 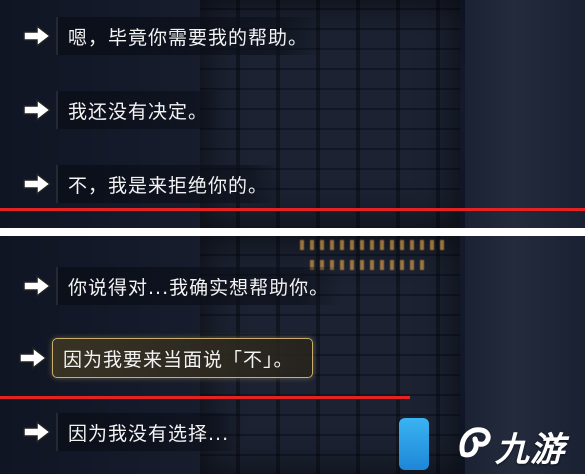 I want to click on dialog-option-1: 你说得对...我确实想帮助你。, so click(x=181, y=286).